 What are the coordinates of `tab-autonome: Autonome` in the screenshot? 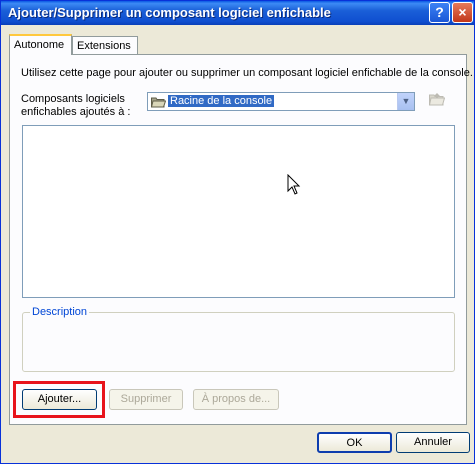 It's located at (40, 44).